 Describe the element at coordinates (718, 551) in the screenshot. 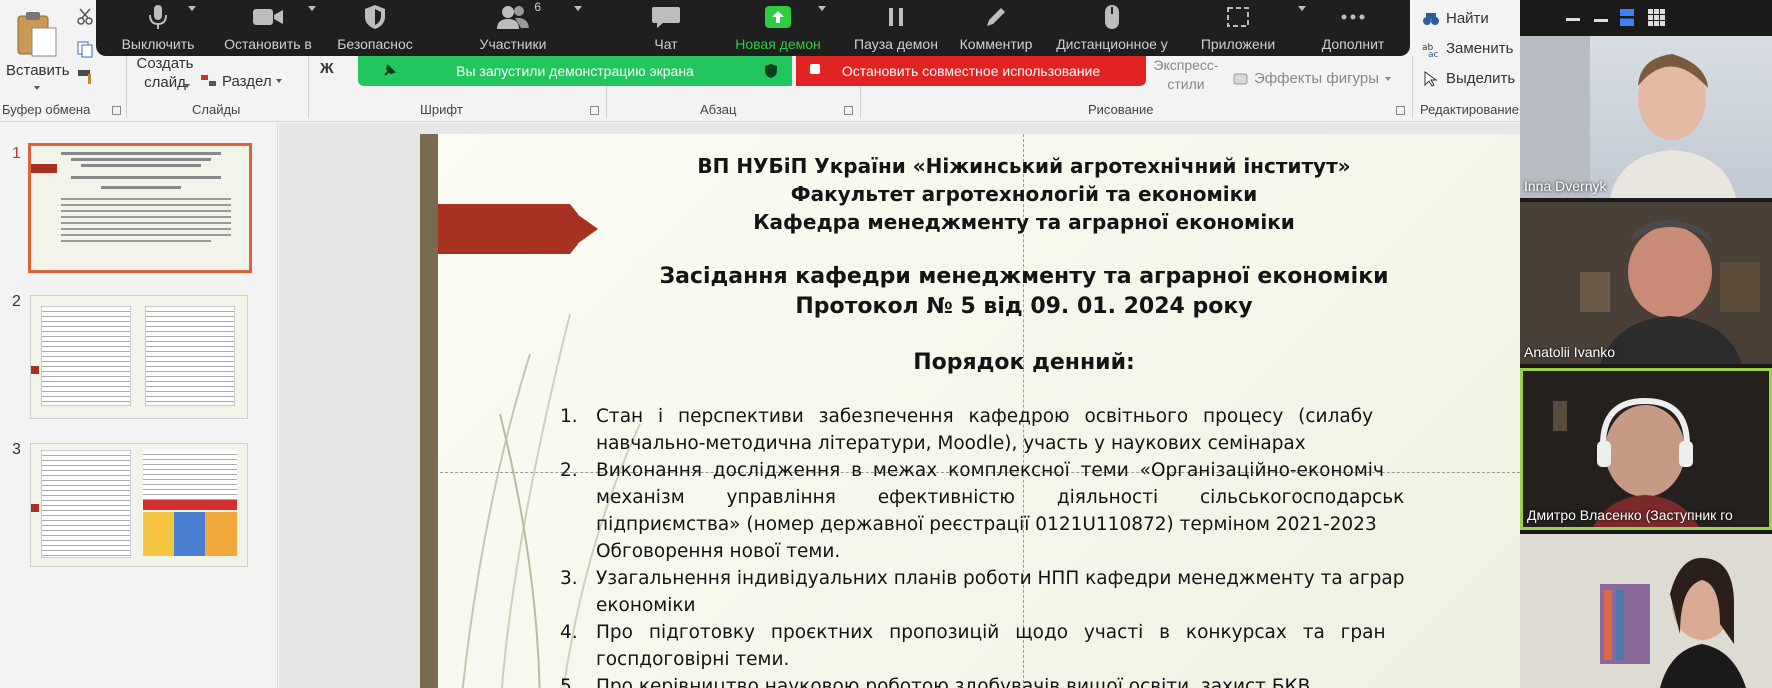

I see `agenda-line: Обговорення нової теми.` at that location.